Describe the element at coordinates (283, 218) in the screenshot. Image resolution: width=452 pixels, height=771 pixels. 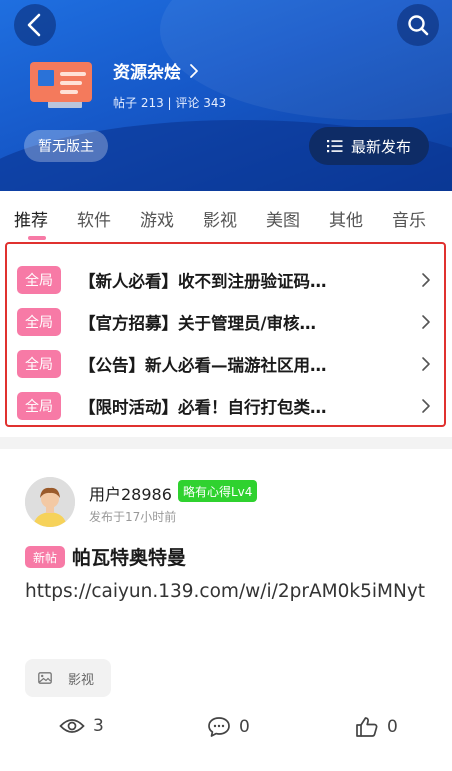
I see `tab-images: 美图` at that location.